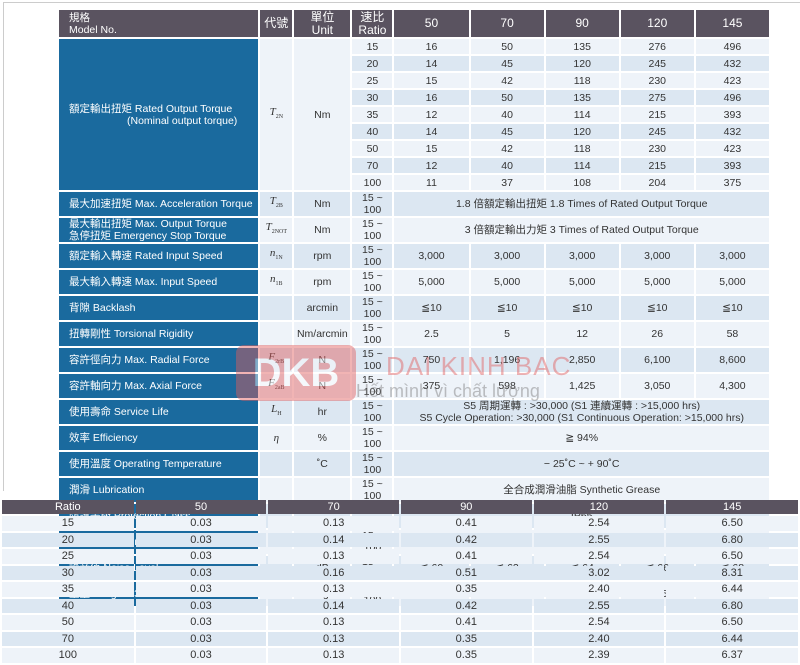 This screenshot has width=800, height=665. Describe the element at coordinates (507, 182) in the screenshot. I see `value-cell-70: 37` at that location.